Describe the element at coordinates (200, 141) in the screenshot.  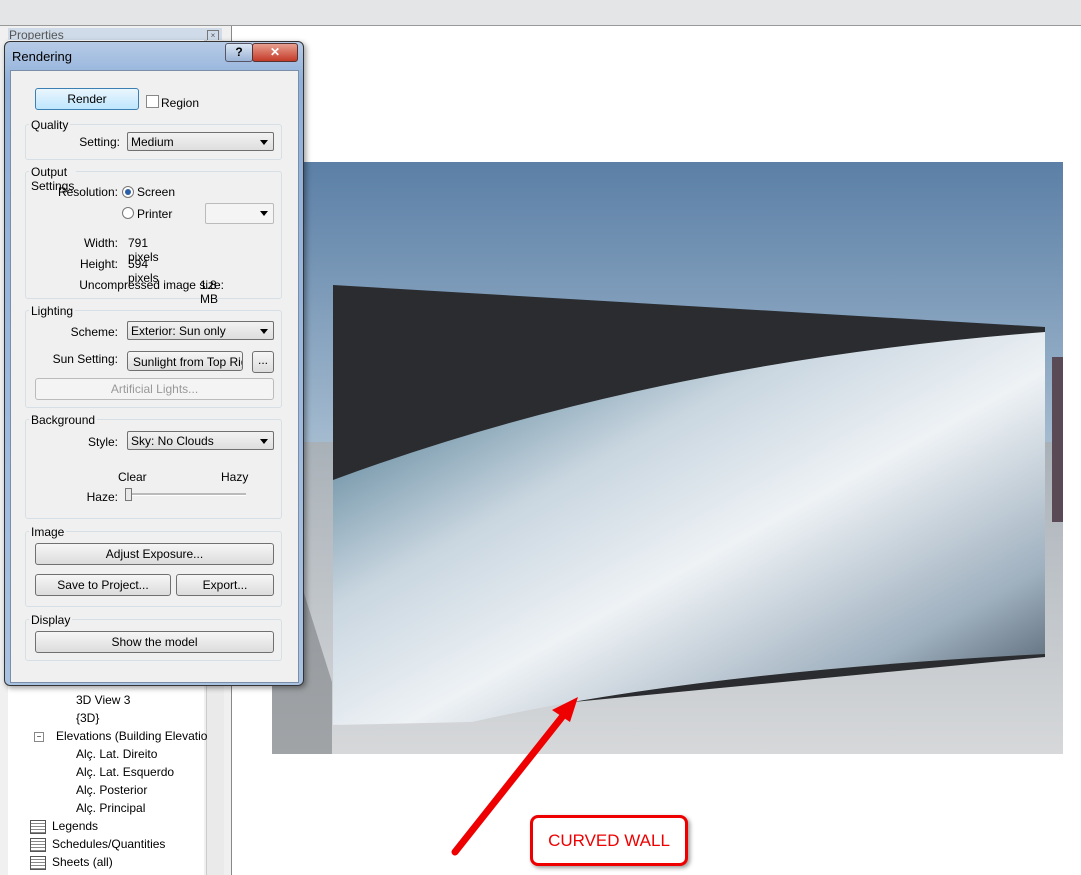
I see `quality-setting-dropdown: Medium` at that location.